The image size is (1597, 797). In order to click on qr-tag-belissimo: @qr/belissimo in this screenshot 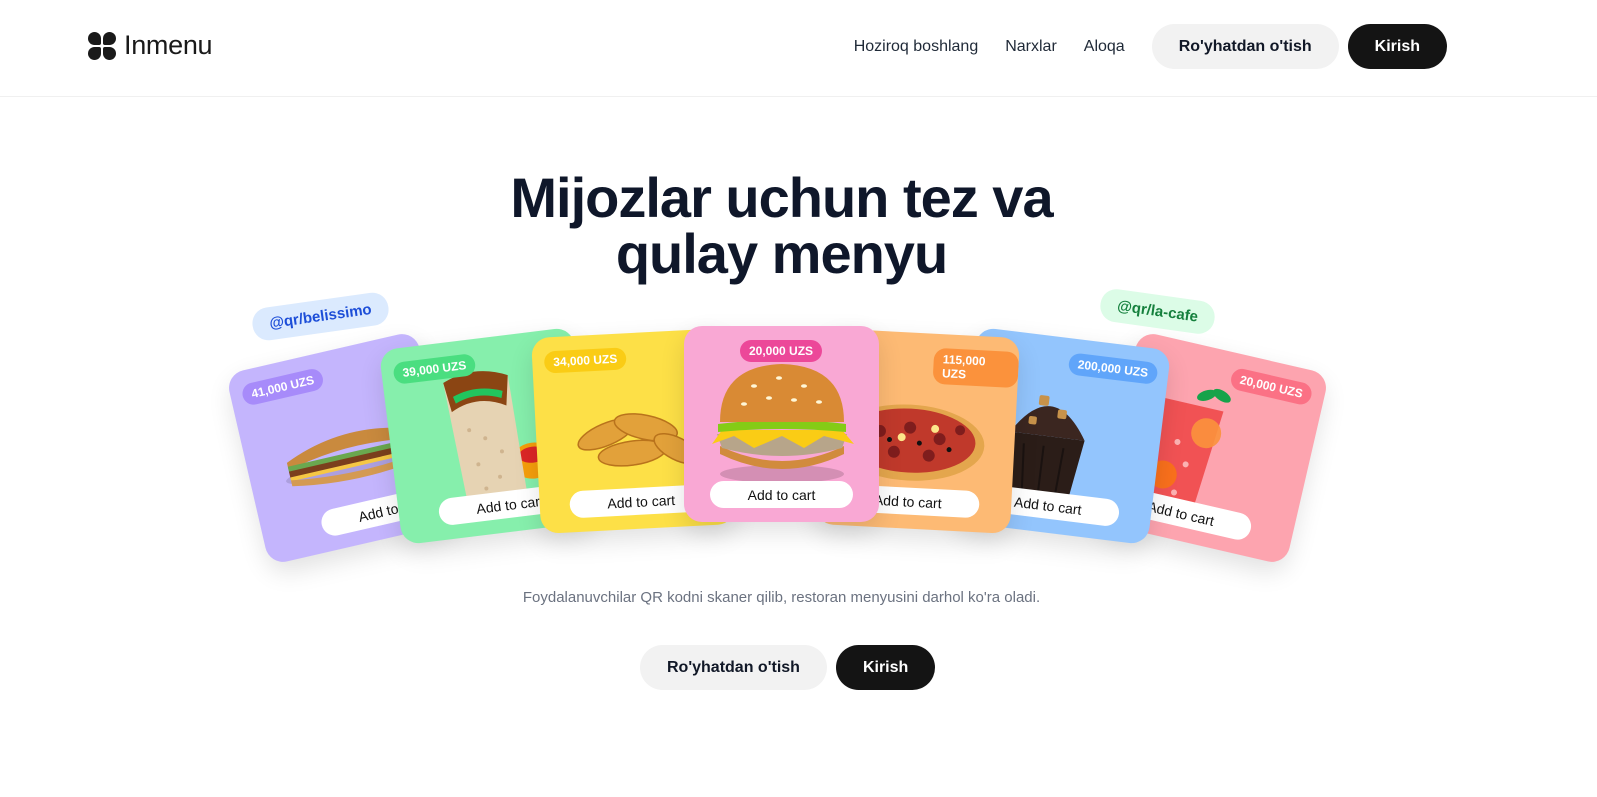, I will do `click(320, 316)`.